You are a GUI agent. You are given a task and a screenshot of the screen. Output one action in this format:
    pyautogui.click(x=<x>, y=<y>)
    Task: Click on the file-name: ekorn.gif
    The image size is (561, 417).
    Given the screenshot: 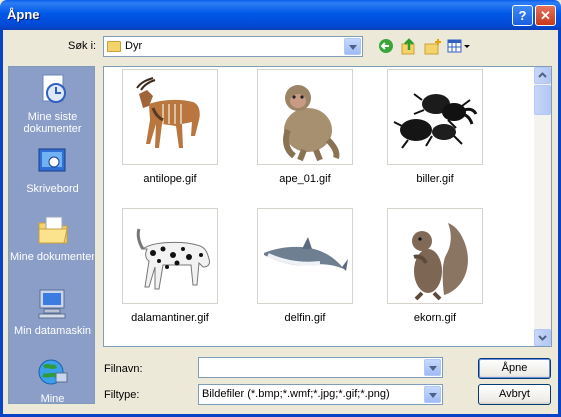 What is the action you would take?
    pyautogui.click(x=435, y=318)
    